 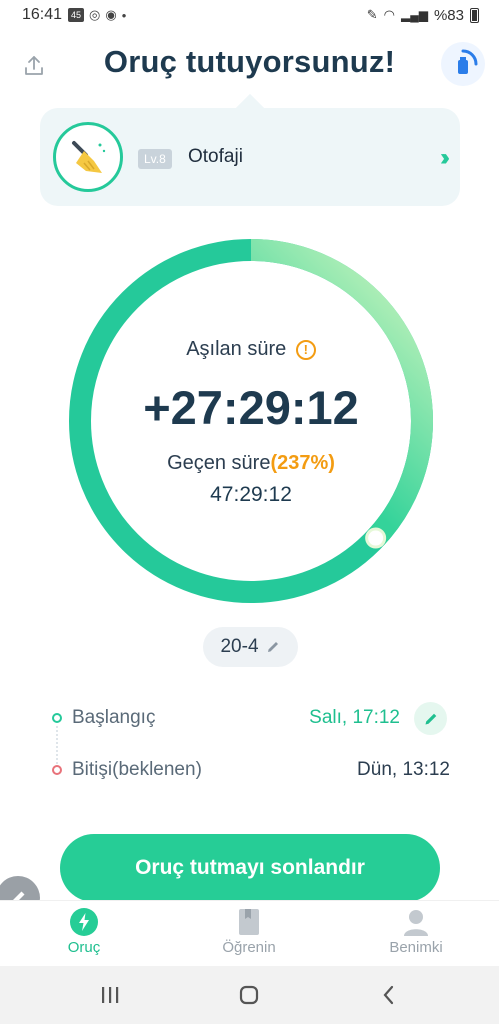 I want to click on end-fast-button: Oruç tutmayı sonlandır, so click(x=250, y=868).